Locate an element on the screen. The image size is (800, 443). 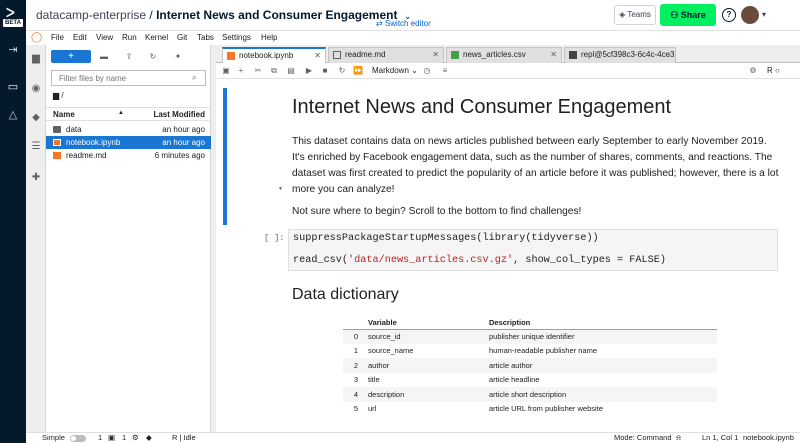
cursor-position: Ln 1, Col 1 is located at coordinates (720, 438).